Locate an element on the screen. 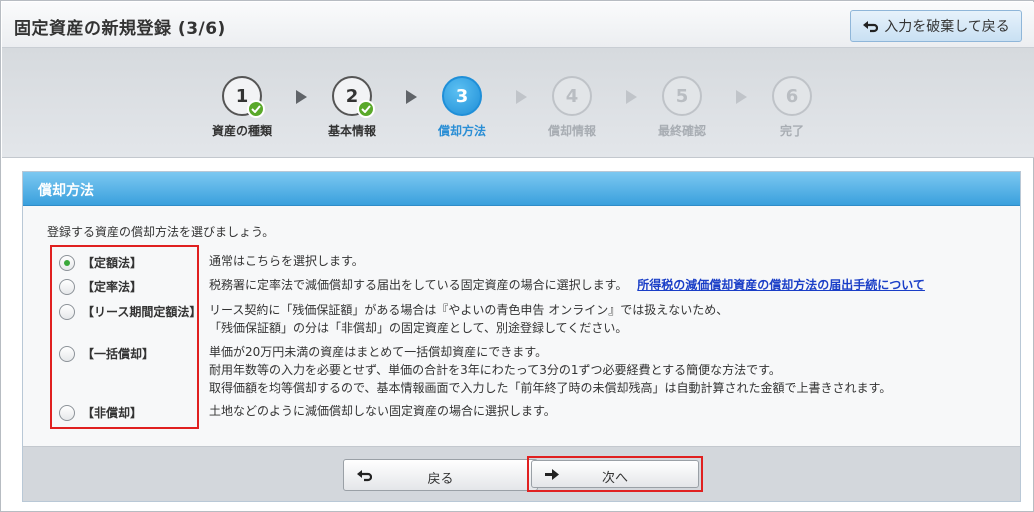 This screenshot has height=512, width=1034. radio-lump-sum: 【一括償却】 is located at coordinates (106, 353).